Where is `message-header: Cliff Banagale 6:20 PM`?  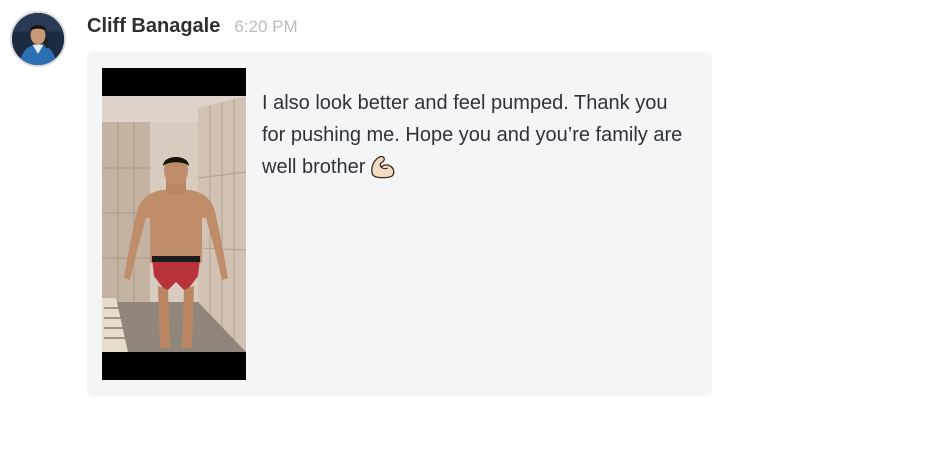
message-header: Cliff Banagale 6:20 PM is located at coordinates (192, 28).